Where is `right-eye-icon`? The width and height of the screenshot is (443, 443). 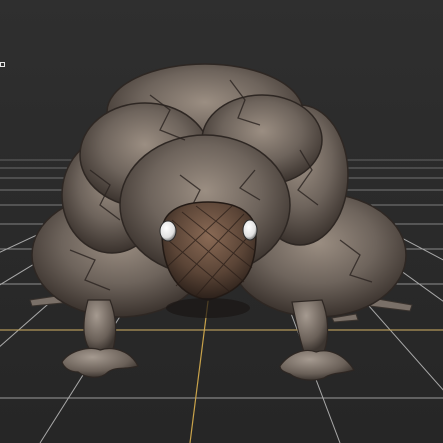 right-eye-icon is located at coordinates (250, 230).